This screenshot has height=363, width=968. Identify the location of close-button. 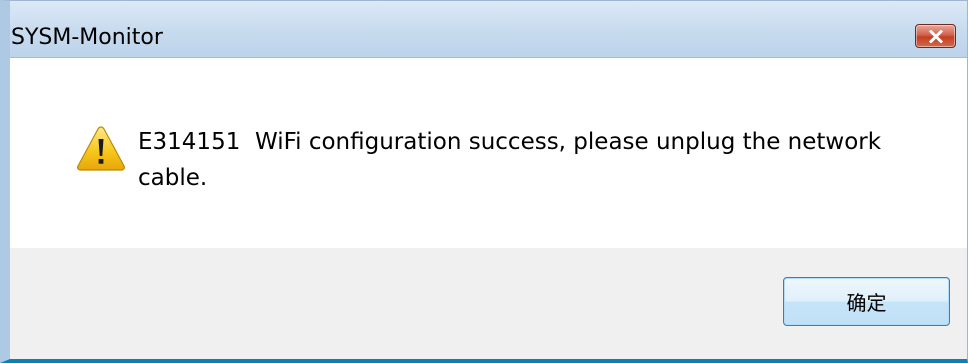
(935, 36).